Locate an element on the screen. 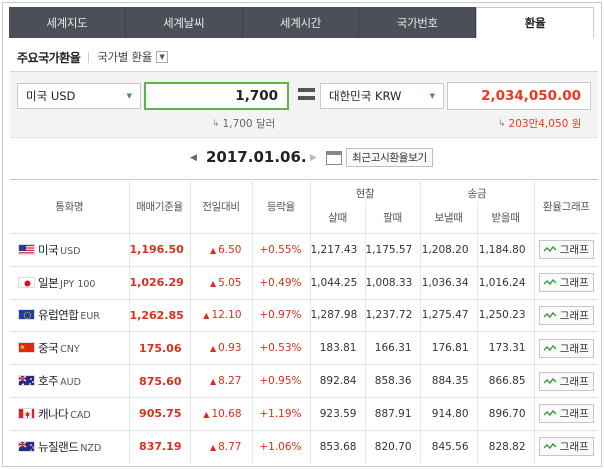 This screenshot has height=469, width=604. col-cash-buy: 살때 is located at coordinates (338, 217).